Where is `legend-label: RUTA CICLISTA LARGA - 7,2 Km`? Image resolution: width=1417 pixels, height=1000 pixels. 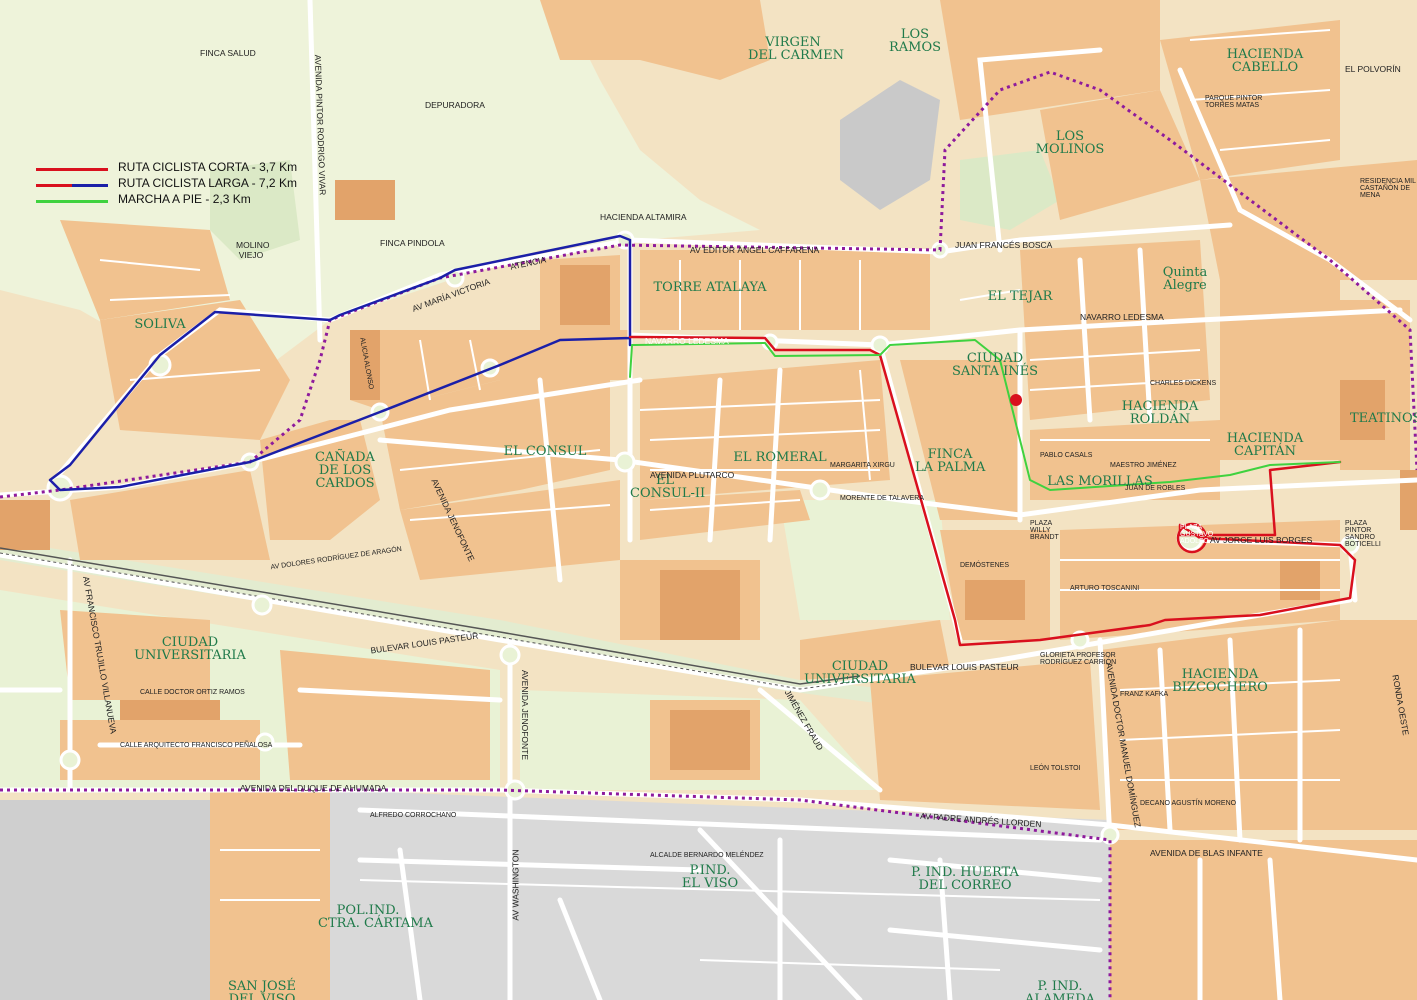
legend-label: RUTA CICLISTA LARGA - 7,2 Km is located at coordinates (207, 183).